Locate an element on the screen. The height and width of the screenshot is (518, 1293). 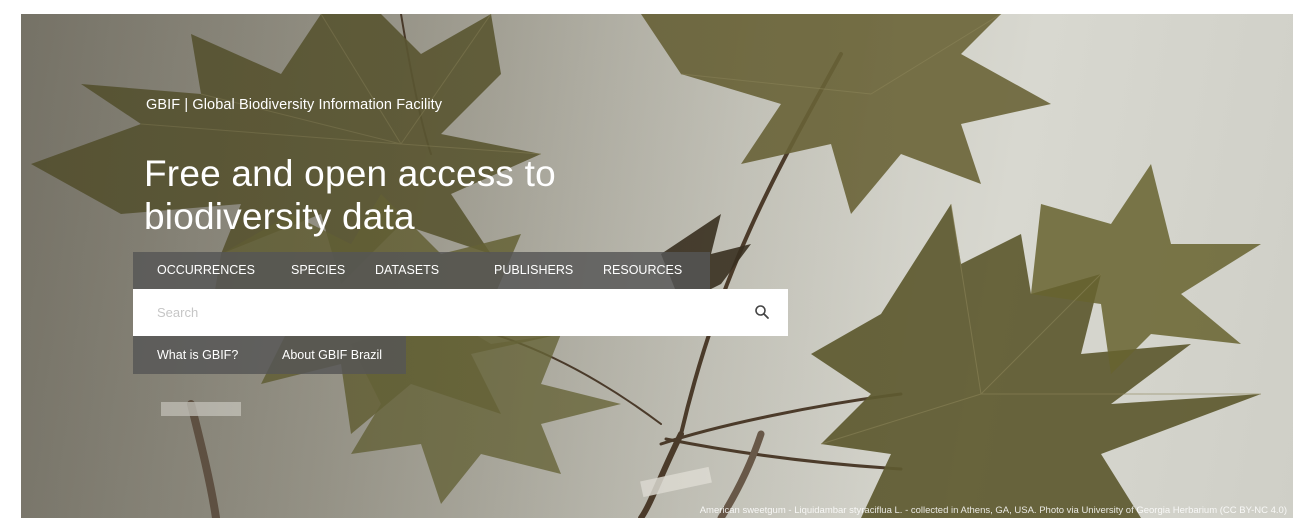
search-icon is located at coordinates (762, 312).